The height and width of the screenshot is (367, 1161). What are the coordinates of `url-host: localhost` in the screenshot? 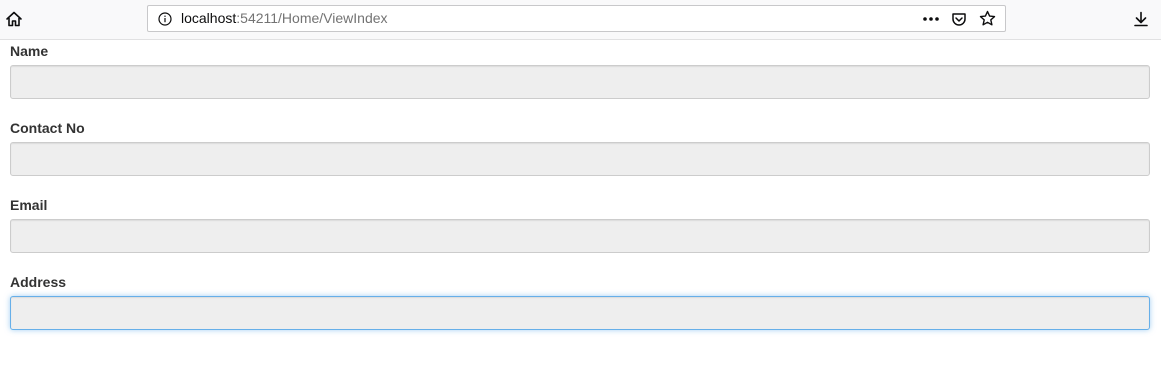 It's located at (209, 18).